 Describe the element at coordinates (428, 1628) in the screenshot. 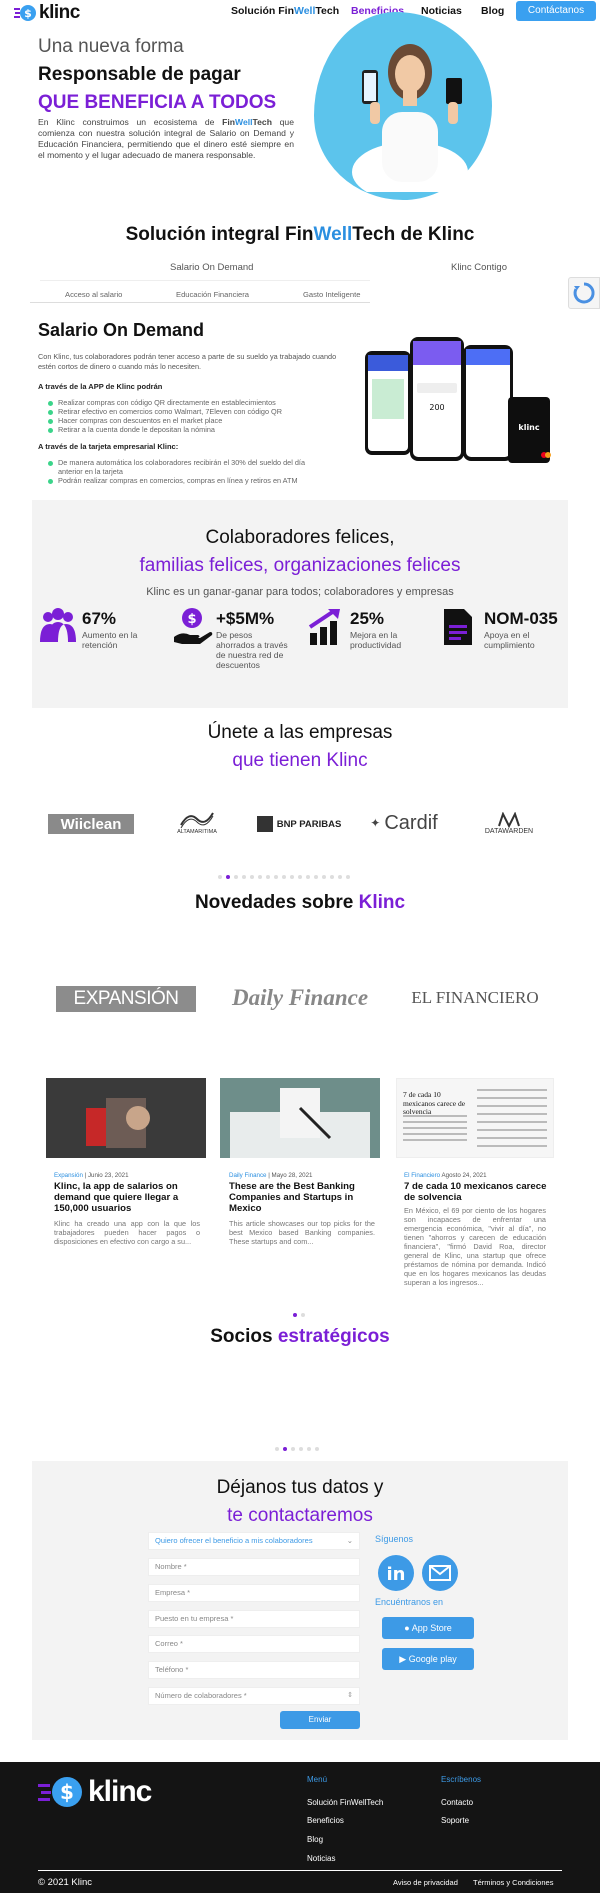

I see `app-store-button: ● App Store` at that location.